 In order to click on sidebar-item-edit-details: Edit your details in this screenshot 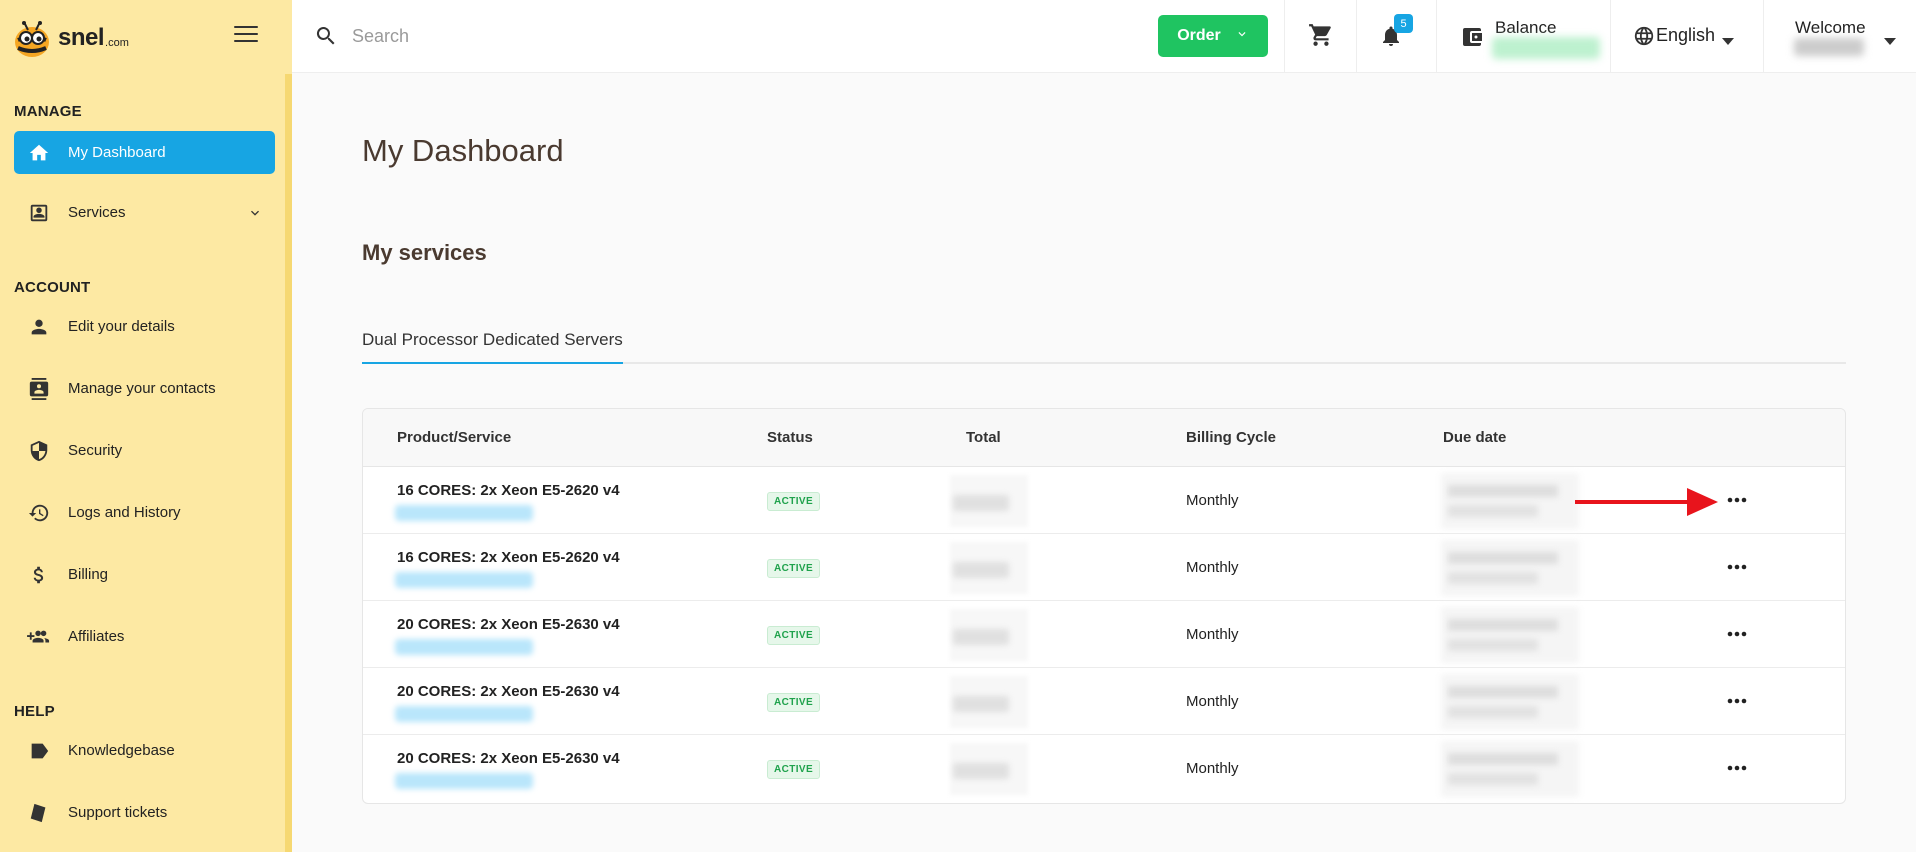, I will do `click(144, 326)`.